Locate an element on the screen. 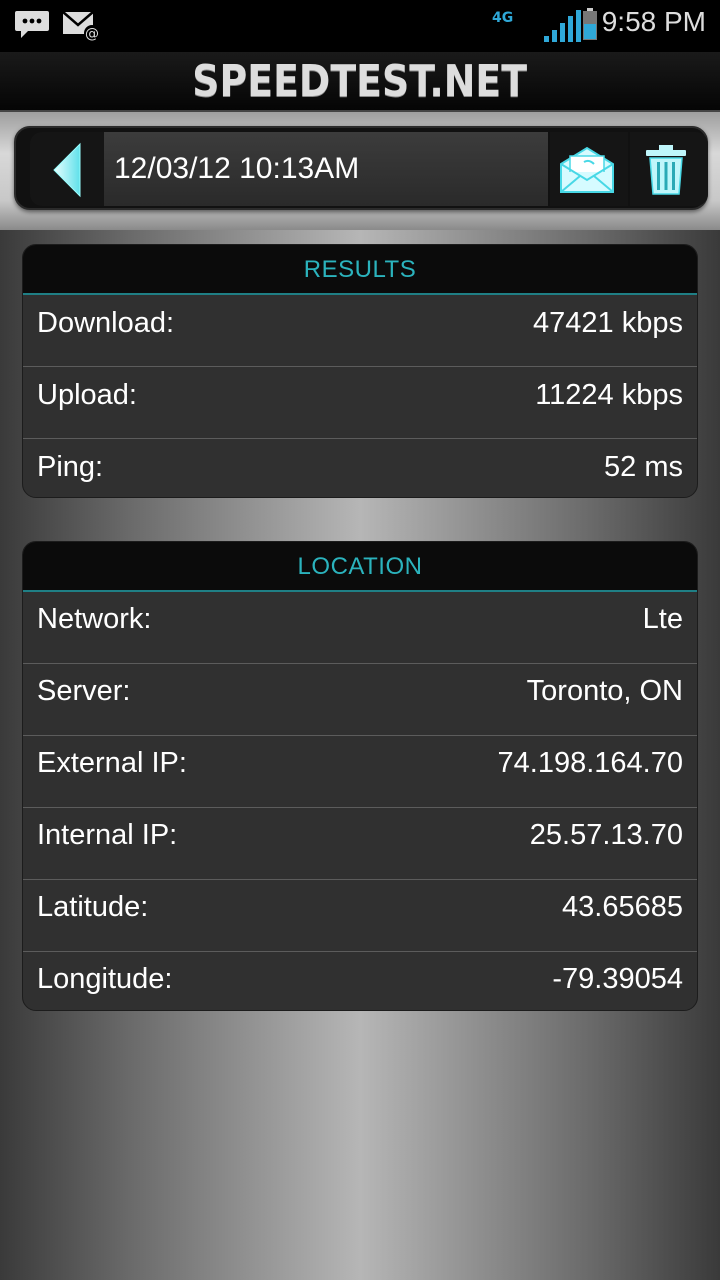  app-title-bar: SPEEDTEST.NET is located at coordinates (360, 82).